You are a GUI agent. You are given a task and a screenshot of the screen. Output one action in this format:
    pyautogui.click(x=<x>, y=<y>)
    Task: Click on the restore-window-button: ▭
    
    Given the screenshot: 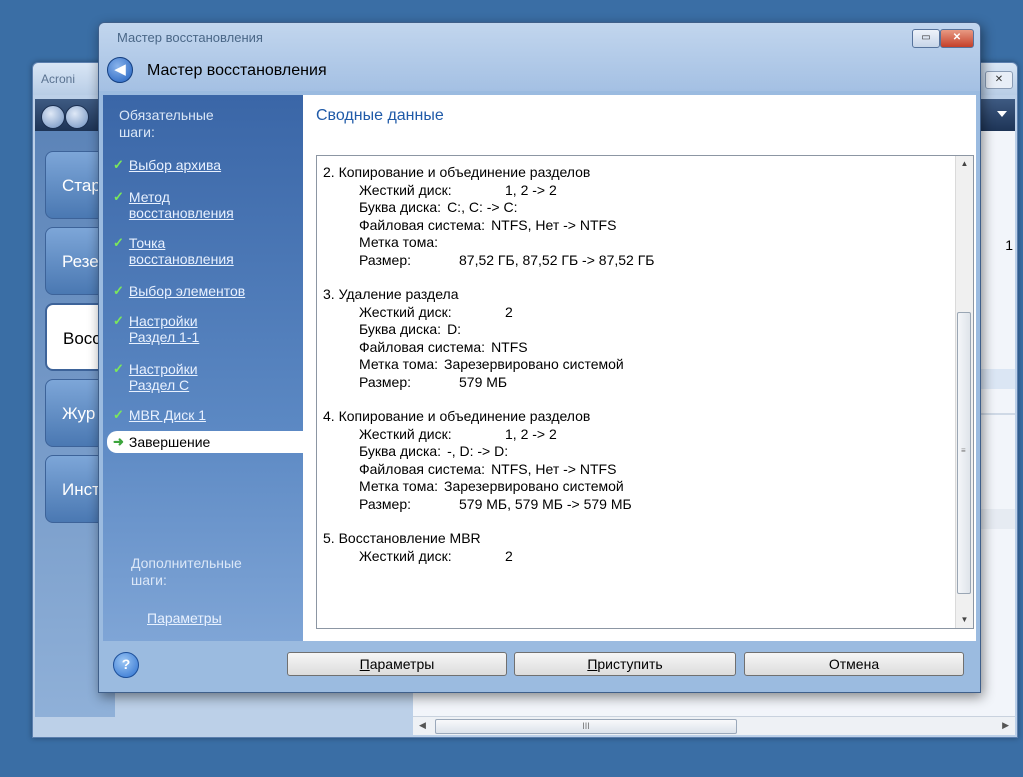 What is the action you would take?
    pyautogui.click(x=926, y=38)
    